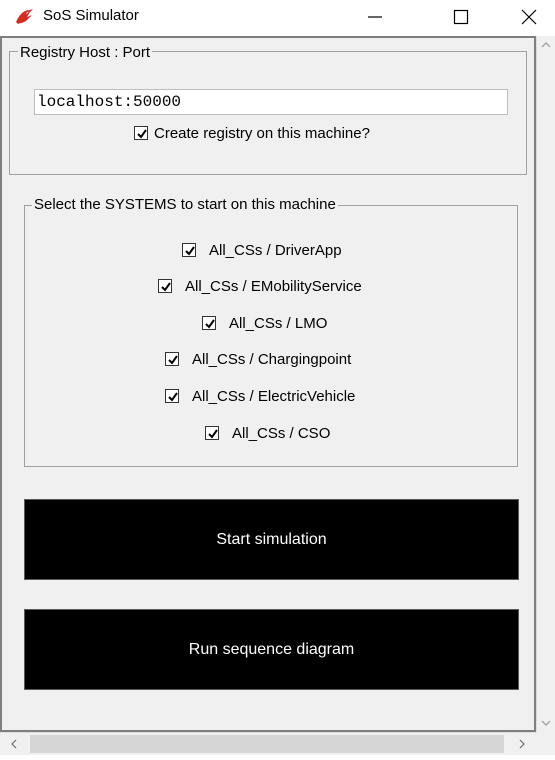  Describe the element at coordinates (271, 102) in the screenshot. I see `registry-host-input: localhost:50000` at that location.